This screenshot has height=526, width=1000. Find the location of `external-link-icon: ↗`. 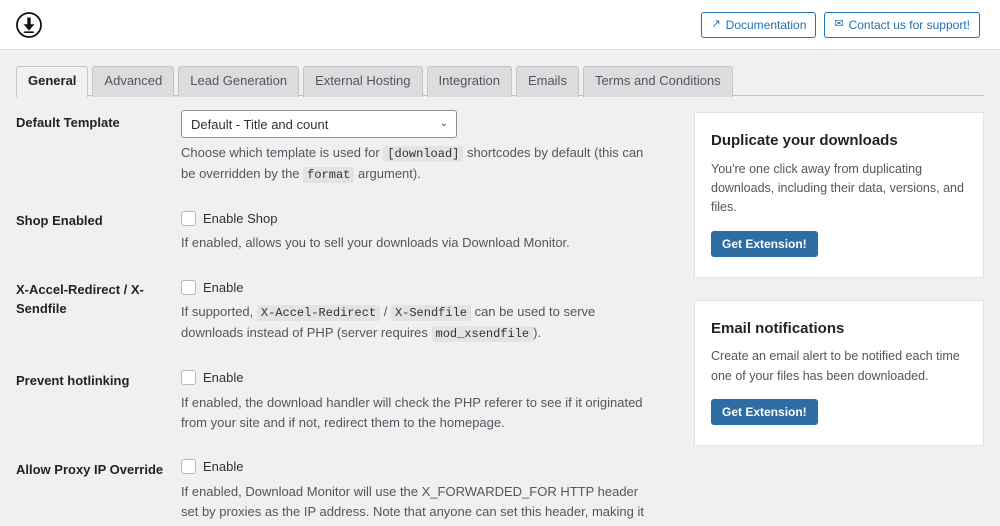

external-link-icon: ↗ is located at coordinates (716, 24).